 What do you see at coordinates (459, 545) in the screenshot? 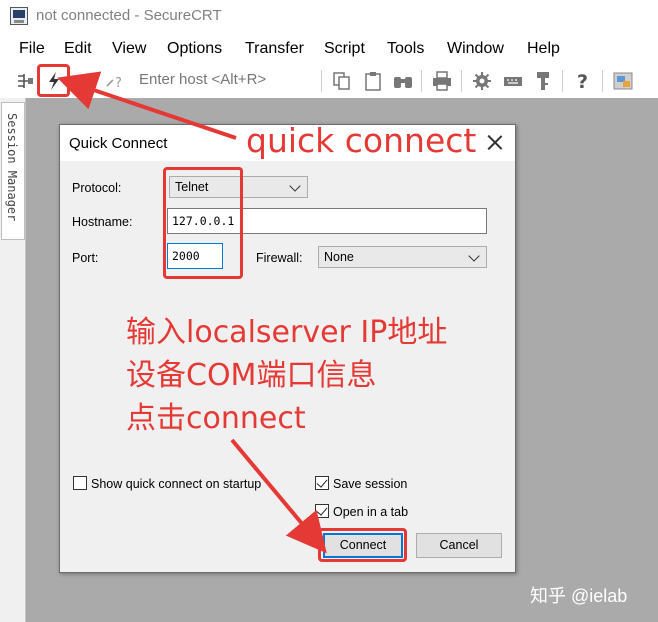
I see `cancel-button: Cancel` at bounding box center [459, 545].